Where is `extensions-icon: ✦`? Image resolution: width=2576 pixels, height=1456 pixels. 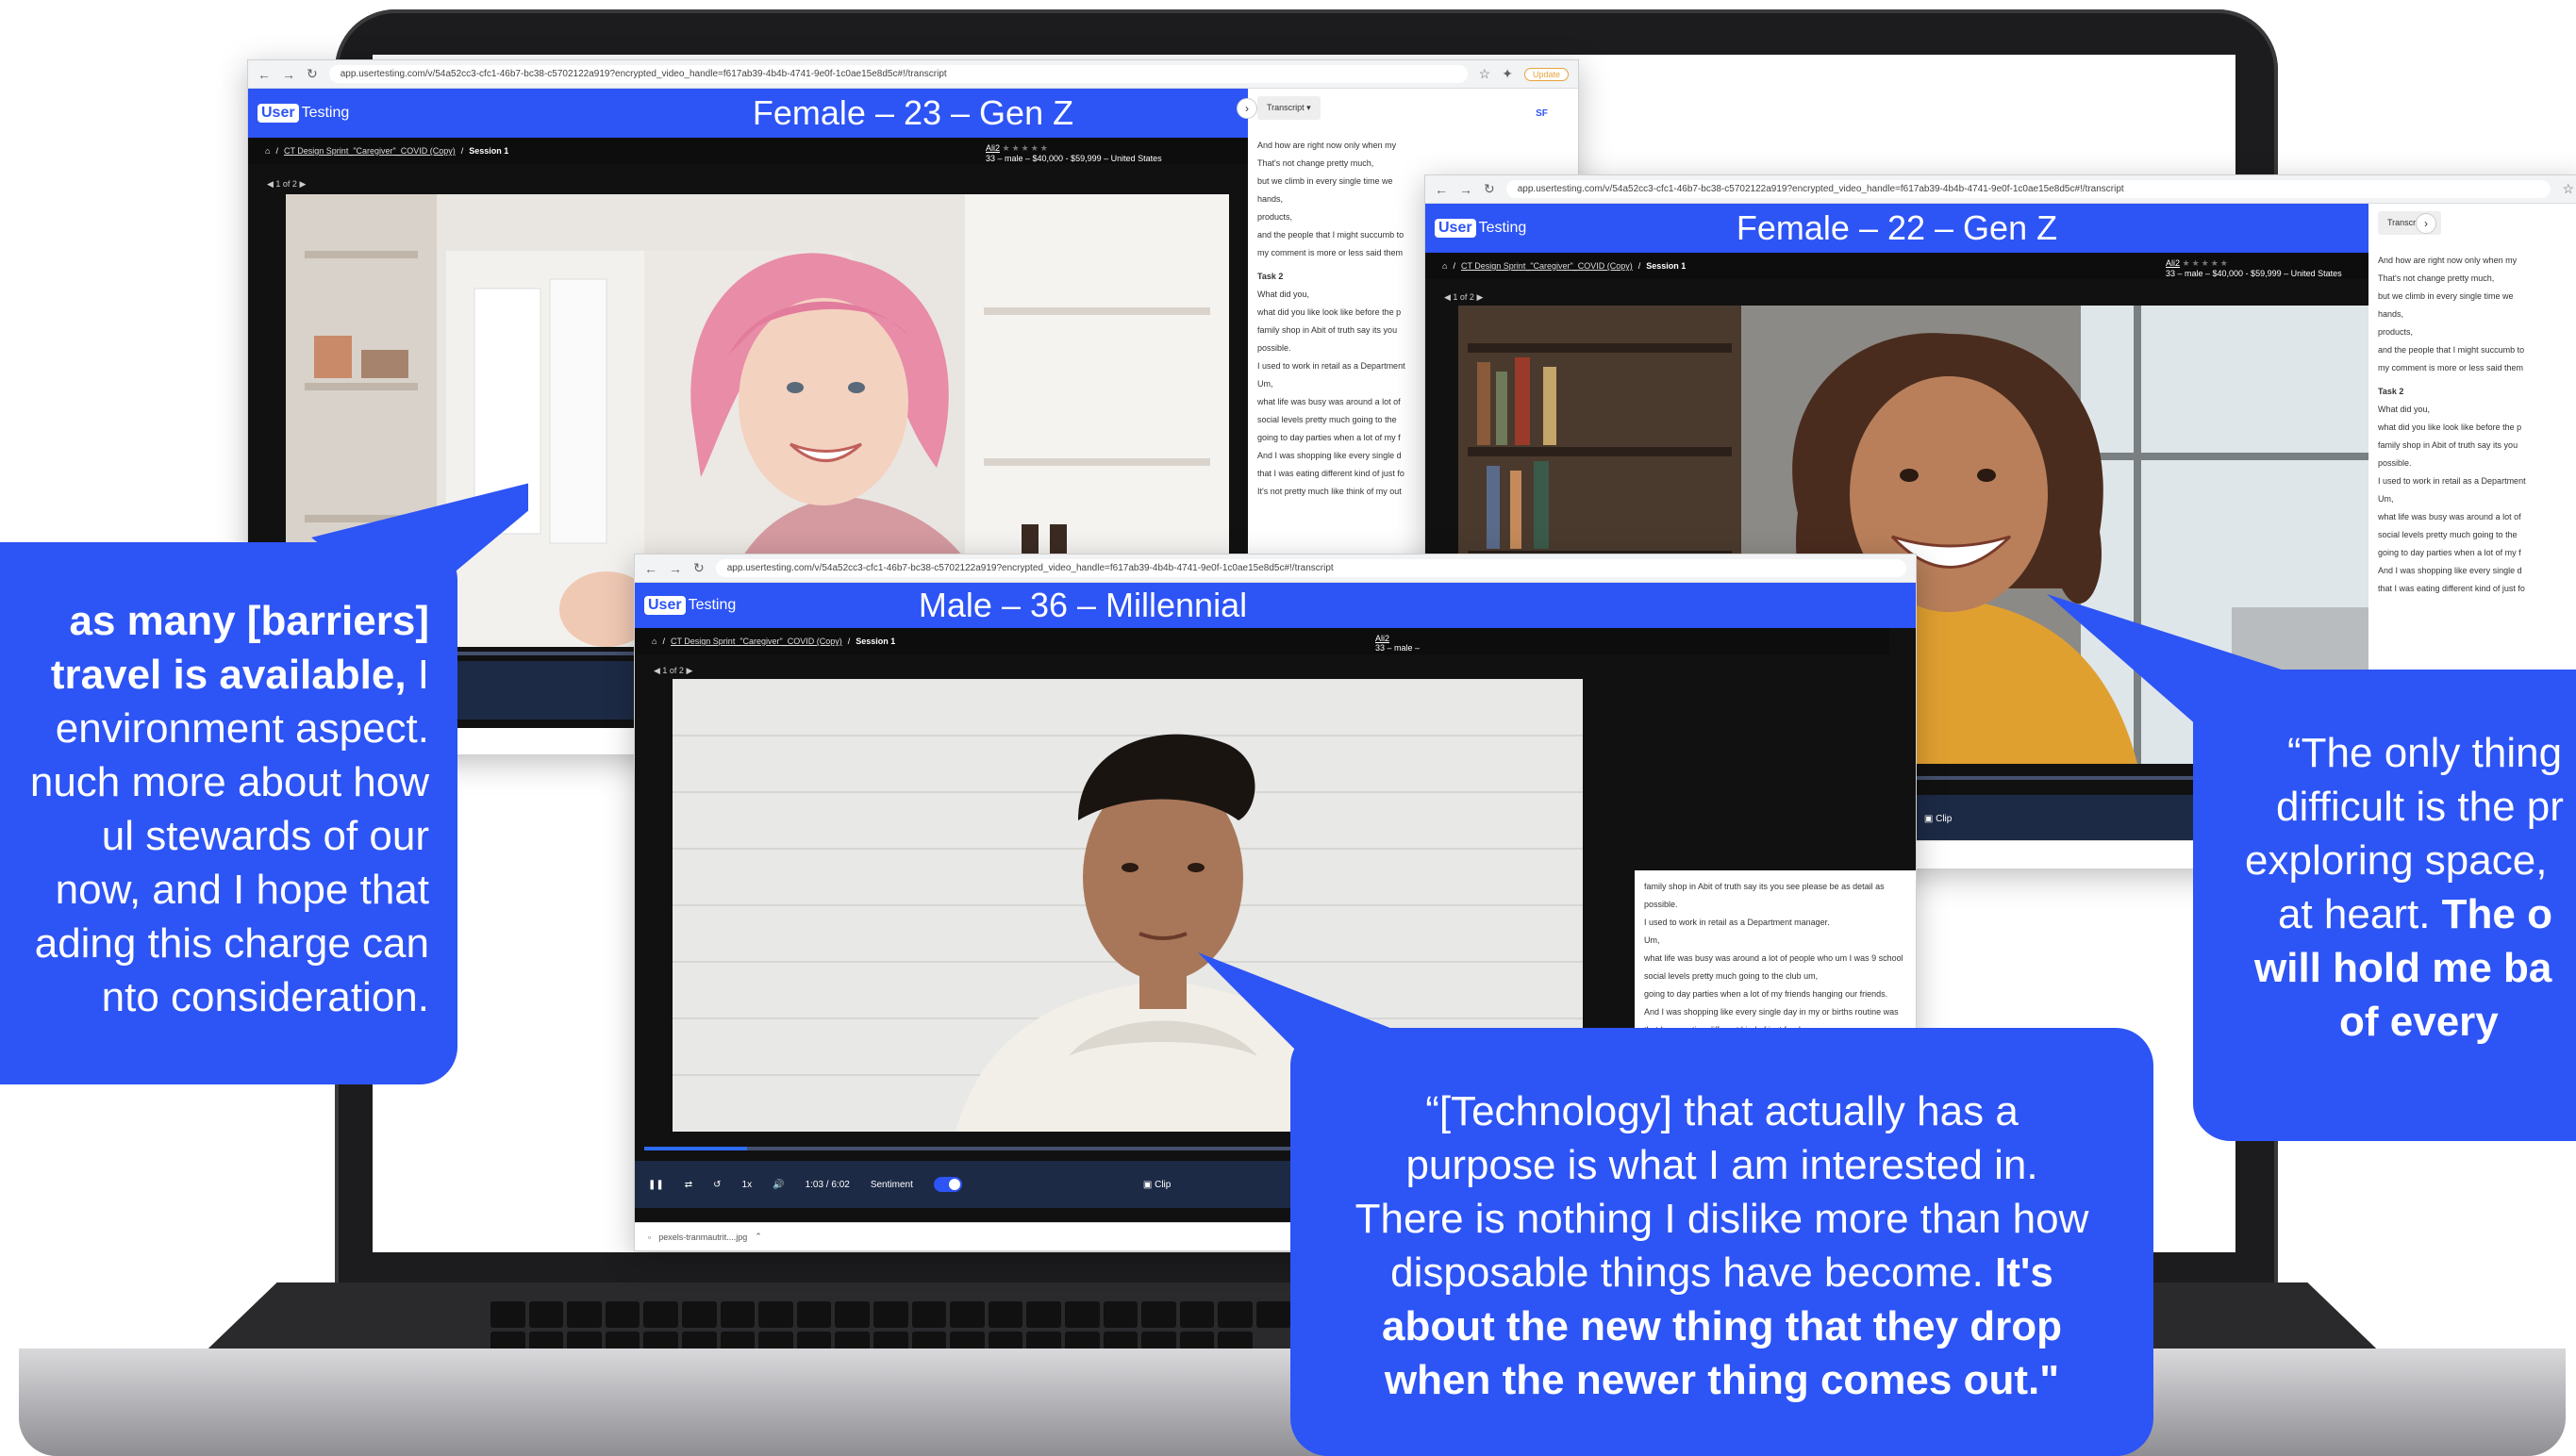
extensions-icon: ✦ is located at coordinates (1507, 74).